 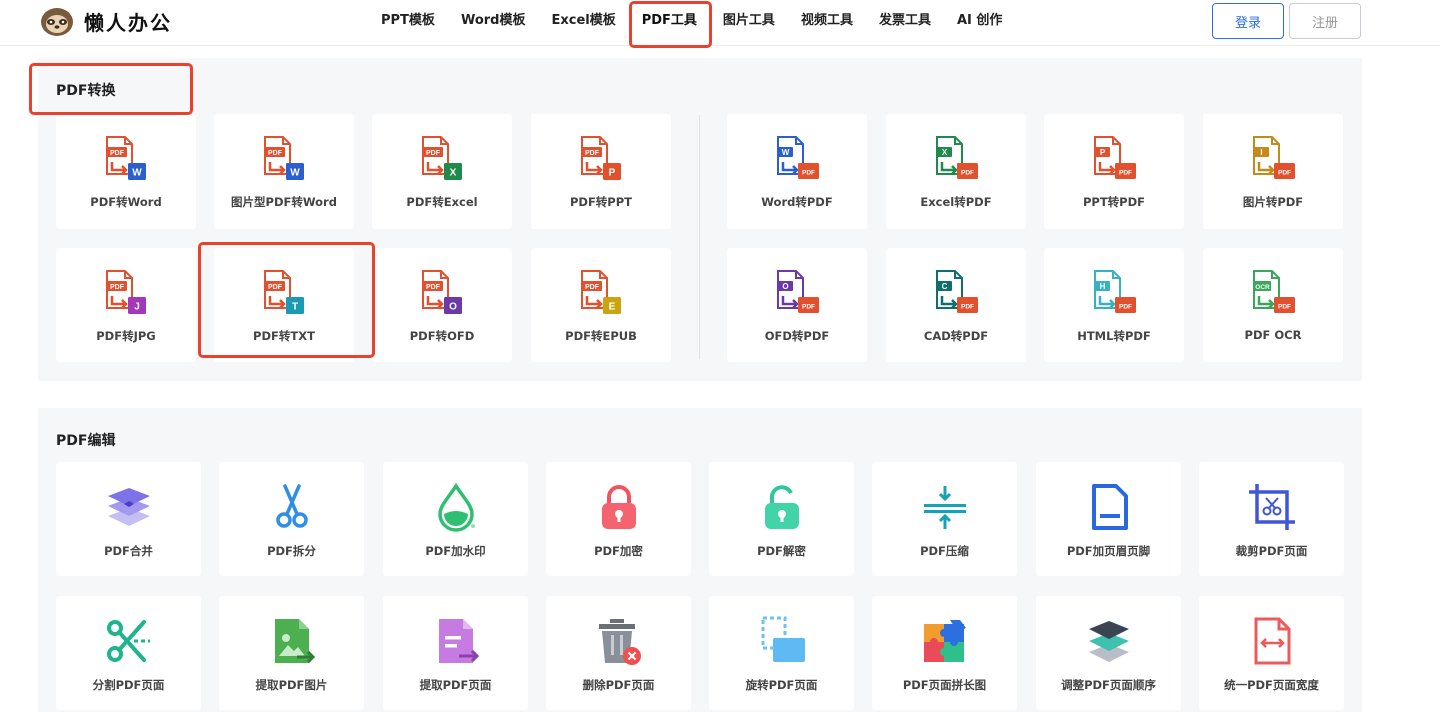 I want to click on tool-label: 裁剪PDF页面, so click(x=1271, y=551).